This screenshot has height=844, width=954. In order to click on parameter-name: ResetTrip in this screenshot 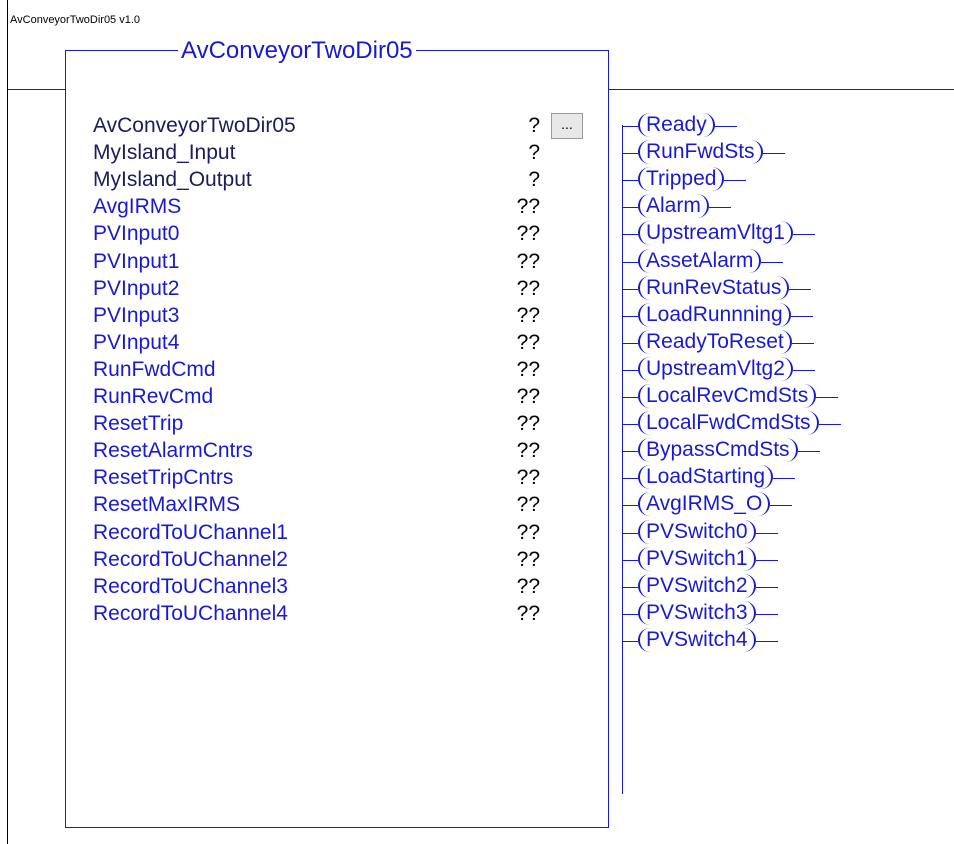, I will do `click(138, 423)`.